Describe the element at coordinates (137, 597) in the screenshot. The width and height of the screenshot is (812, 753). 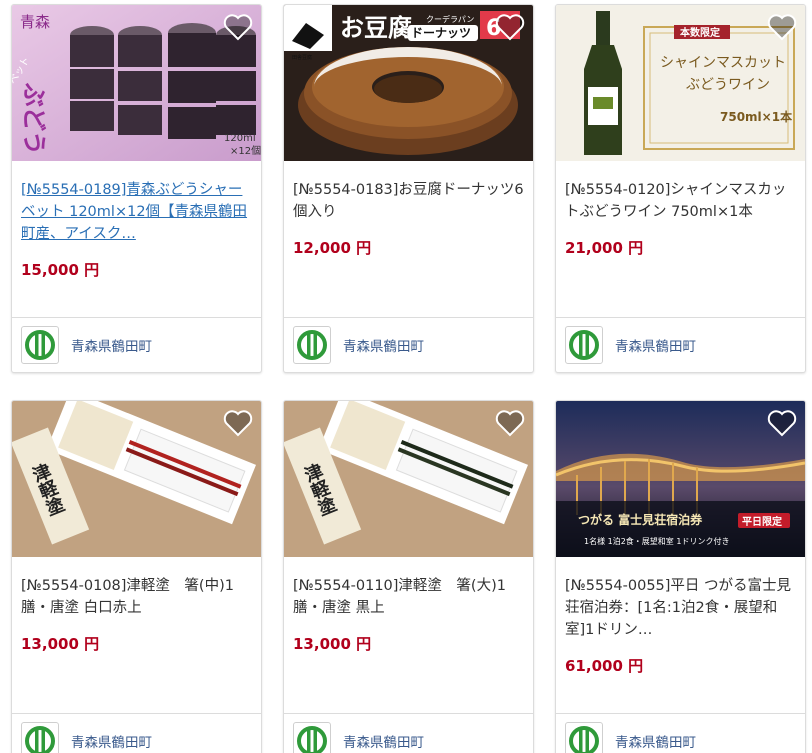
I see `product-title-link: [№5554-0108]津軽塗 箸(中)1膳・唐塗 白口赤上` at that location.